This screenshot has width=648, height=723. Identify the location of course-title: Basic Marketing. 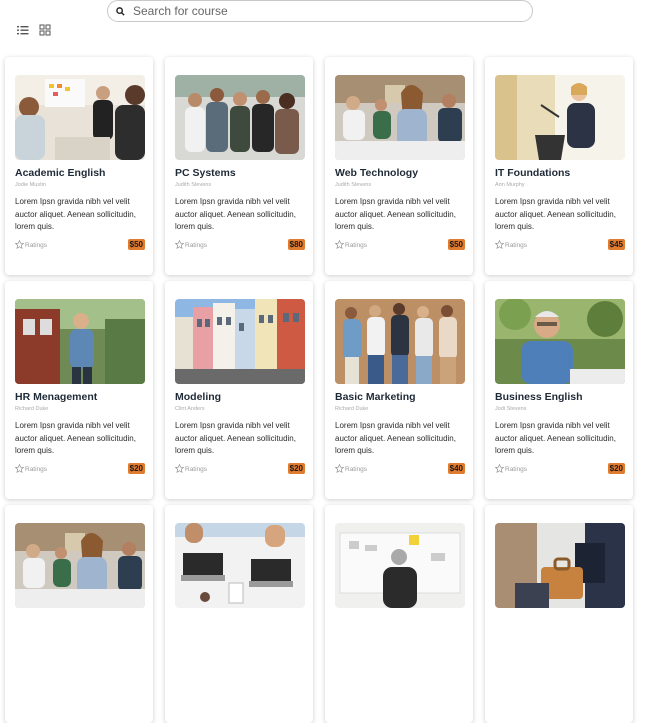
(401, 397).